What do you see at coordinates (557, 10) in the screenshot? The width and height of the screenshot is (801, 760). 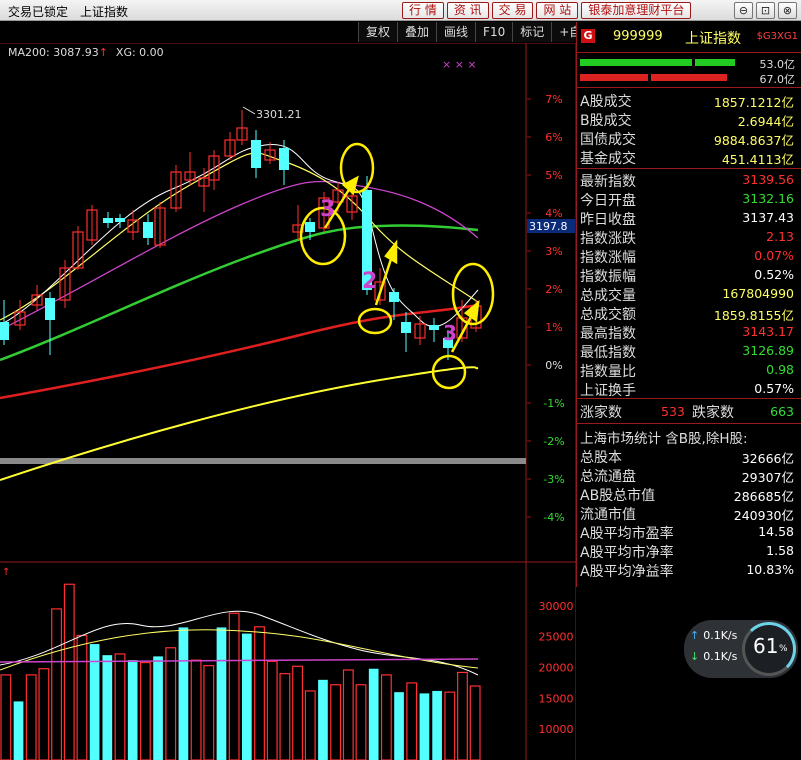 I see `website-button: 网 站` at bounding box center [557, 10].